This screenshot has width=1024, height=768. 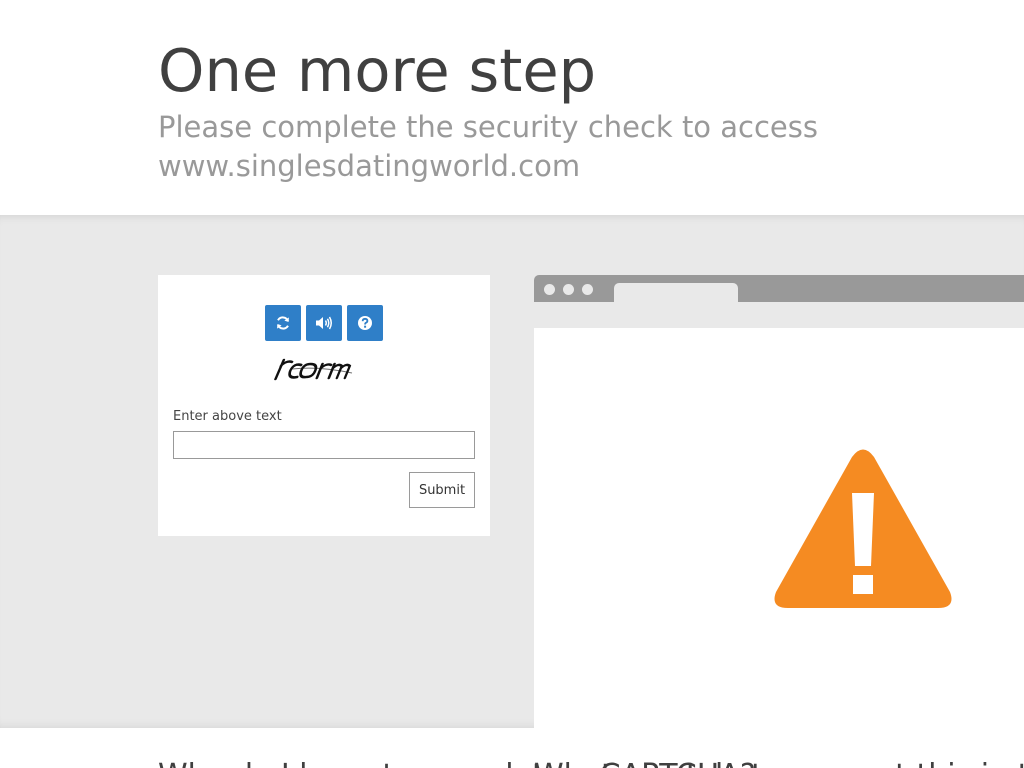 I want to click on help-icon, so click(x=365, y=323).